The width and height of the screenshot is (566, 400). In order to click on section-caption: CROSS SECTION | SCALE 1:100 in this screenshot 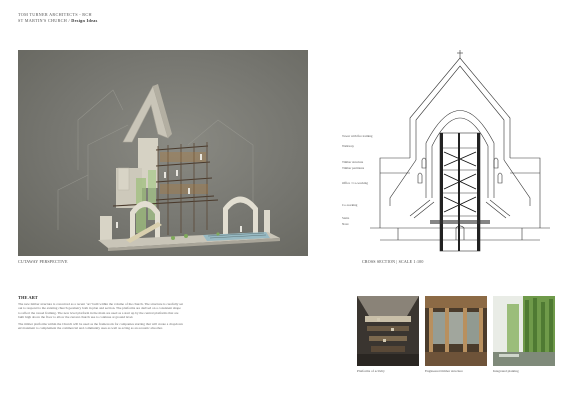, I will do `click(393, 261)`.